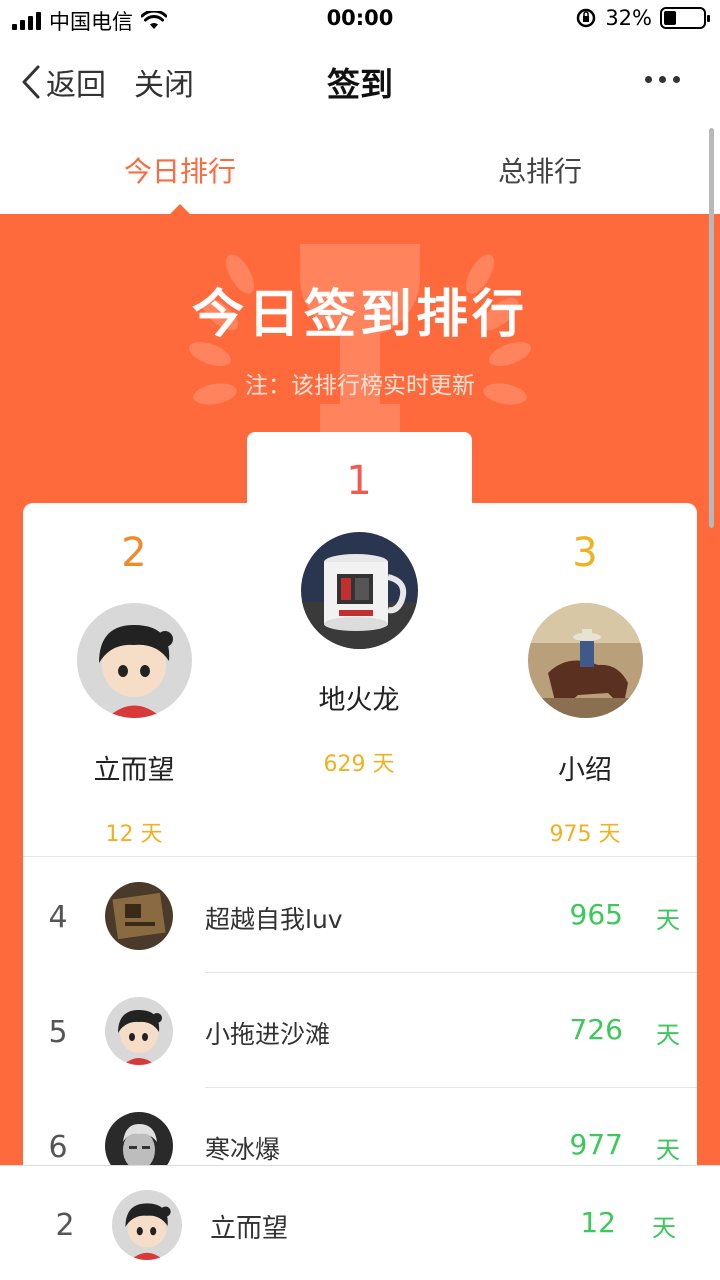 This screenshot has height=1280, width=720. Describe the element at coordinates (359, 764) in the screenshot. I see `first-place-days: 629 天` at that location.